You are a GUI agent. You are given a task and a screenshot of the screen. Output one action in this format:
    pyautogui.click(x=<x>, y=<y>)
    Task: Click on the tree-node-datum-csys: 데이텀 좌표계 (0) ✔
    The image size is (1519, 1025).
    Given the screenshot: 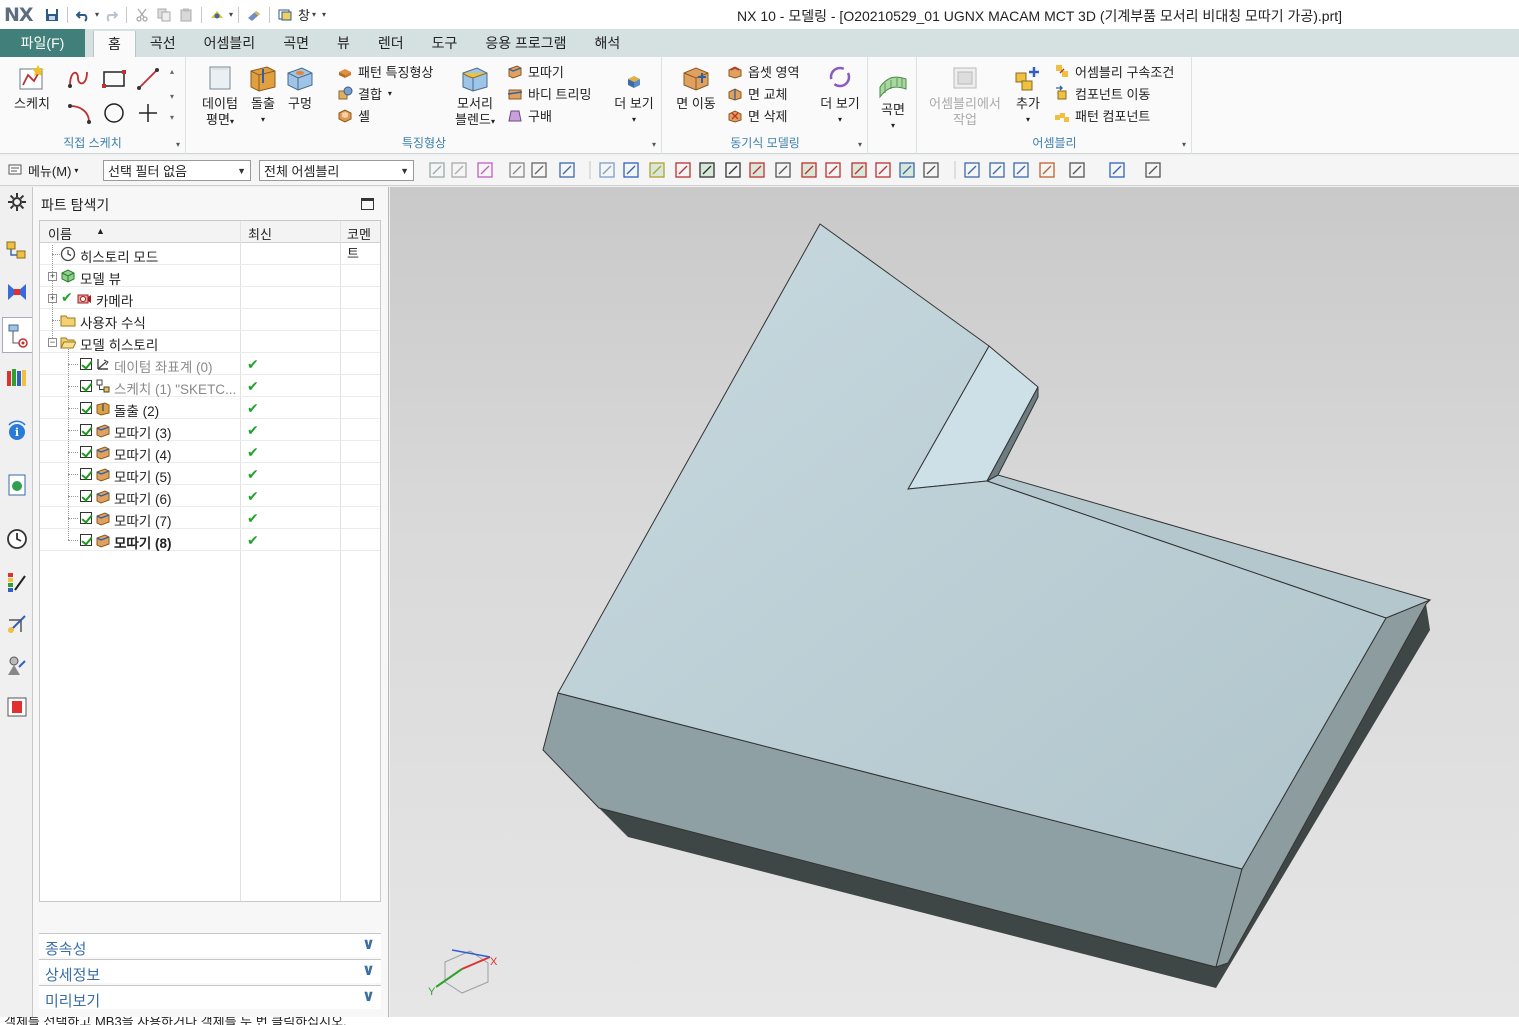 What is the action you would take?
    pyautogui.click(x=210, y=364)
    